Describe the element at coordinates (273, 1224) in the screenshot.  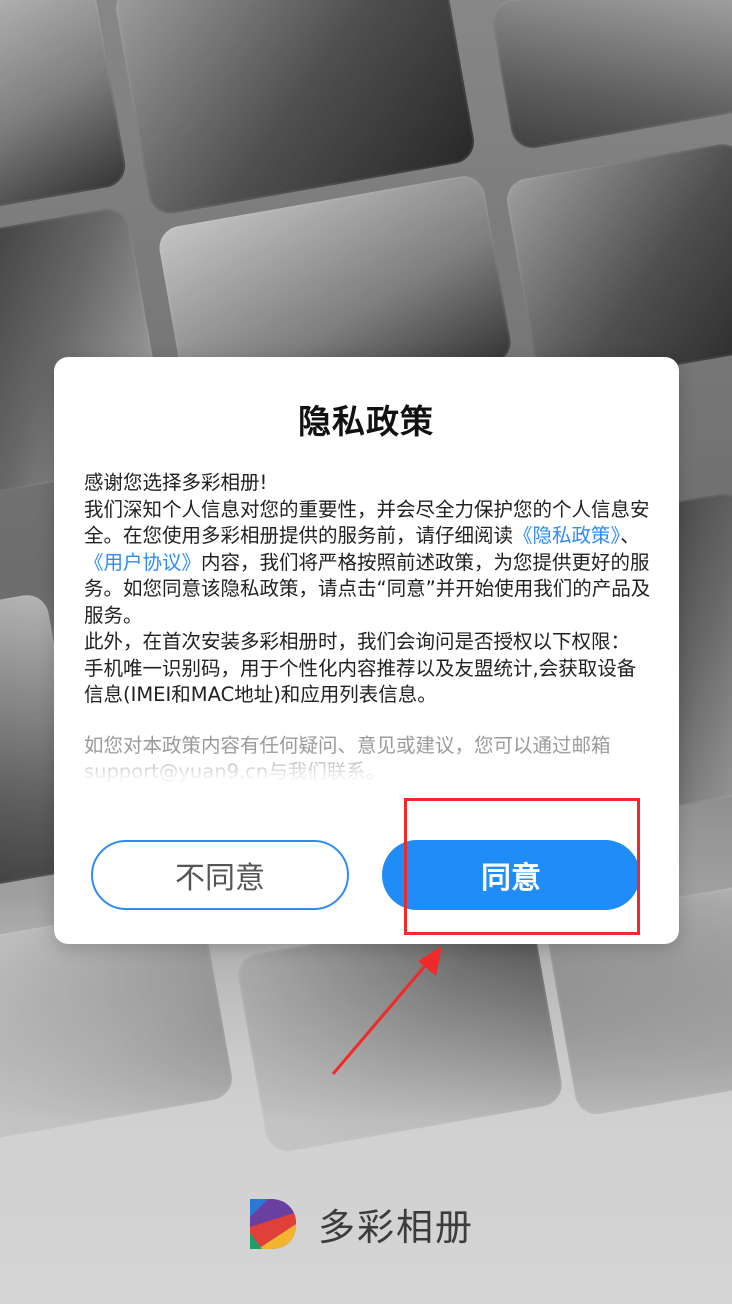
I see `app-logo-icon` at that location.